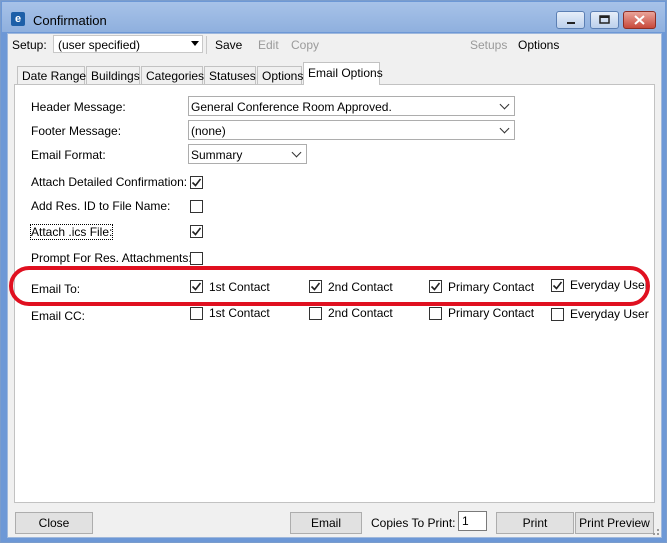  I want to click on attach-ics-label: Attach .ics File:, so click(72, 232).